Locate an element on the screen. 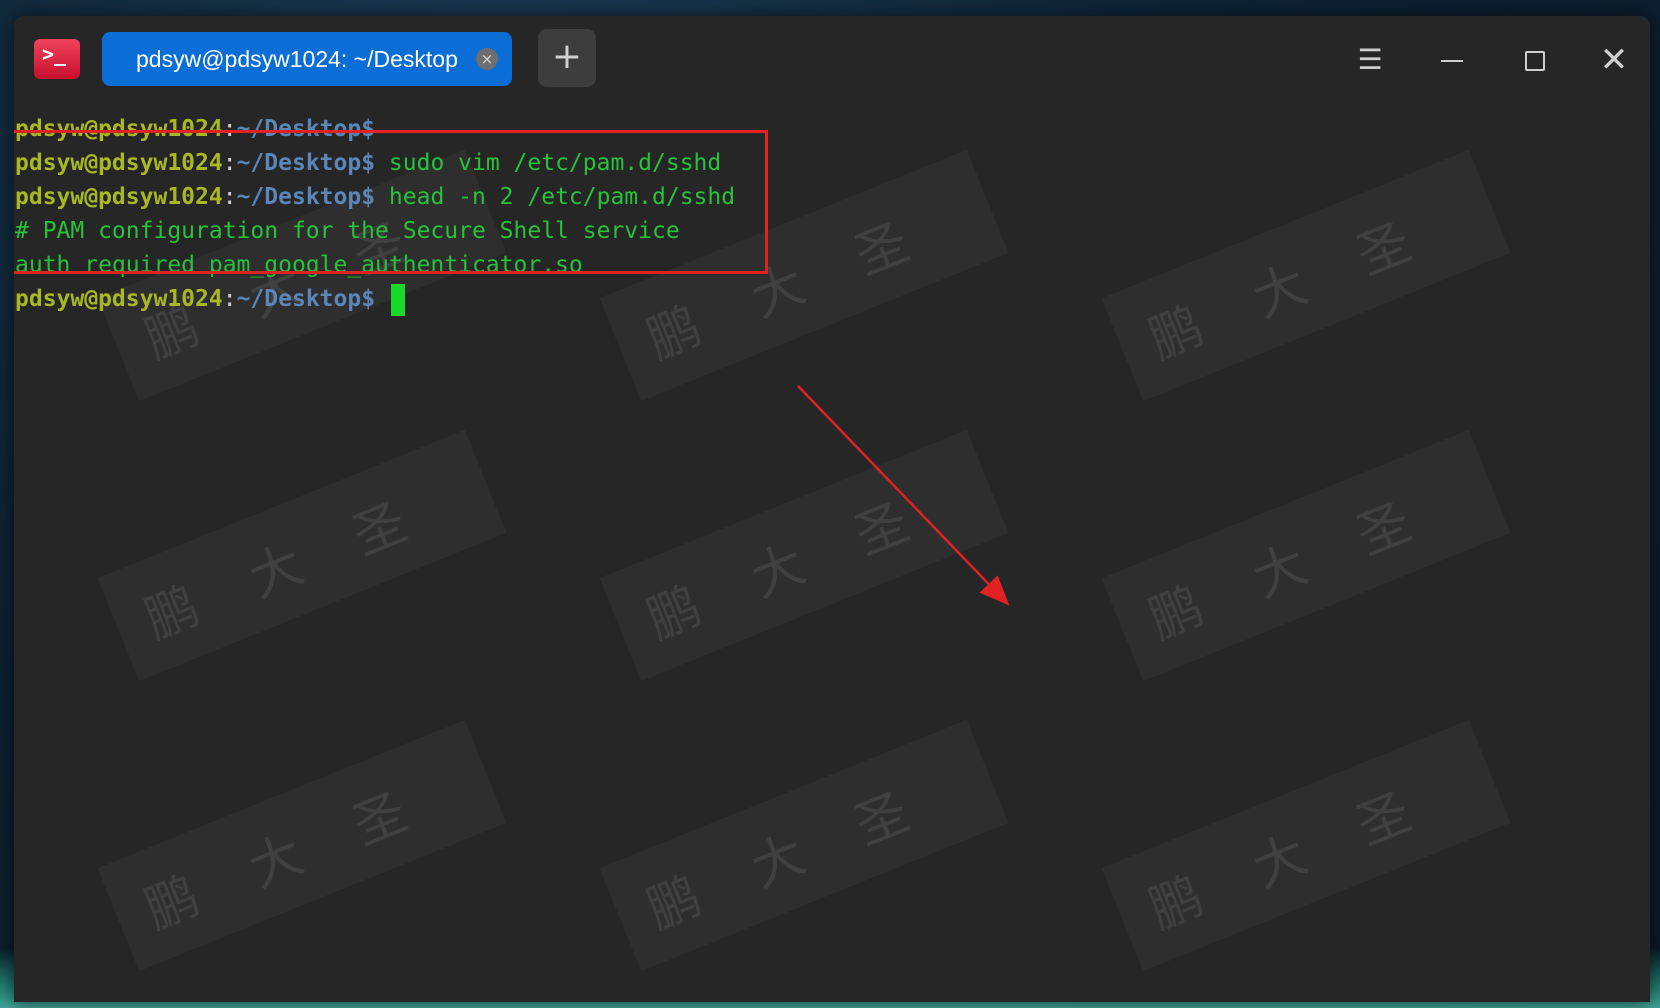 This screenshot has width=1660, height=1008. annotation-highlight-box is located at coordinates (391, 202).